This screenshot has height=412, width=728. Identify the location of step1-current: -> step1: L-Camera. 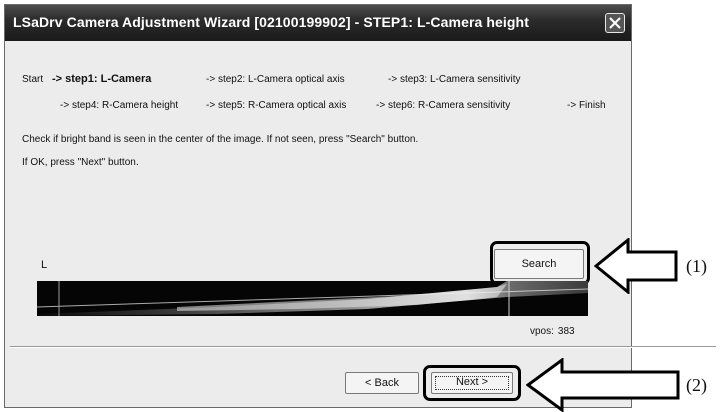
(102, 79).